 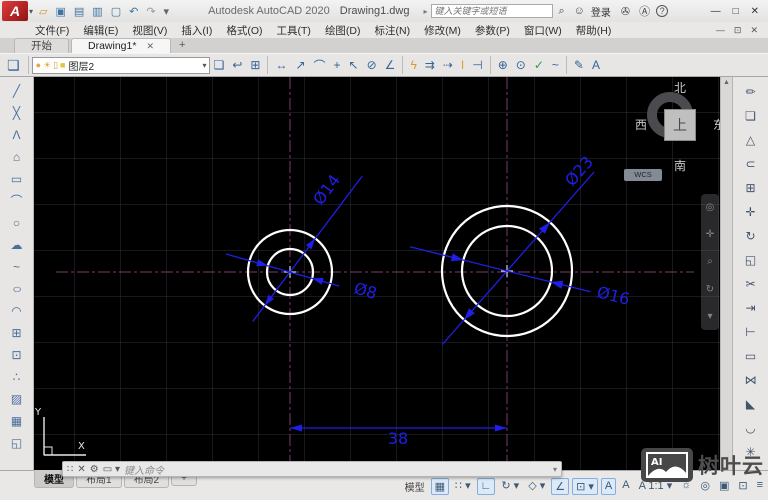 I want to click on layer-properties-icon: ❏, so click(x=13, y=65).